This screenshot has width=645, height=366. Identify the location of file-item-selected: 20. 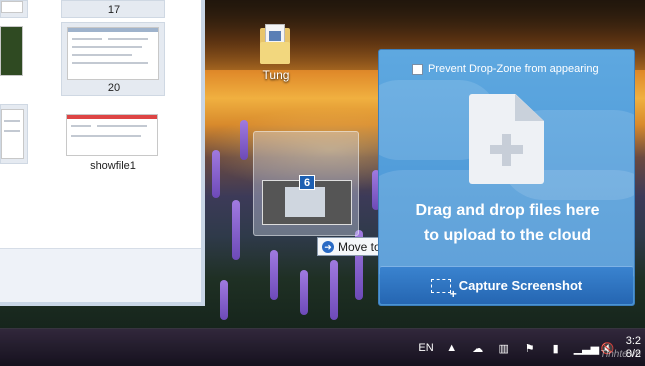
(113, 59).